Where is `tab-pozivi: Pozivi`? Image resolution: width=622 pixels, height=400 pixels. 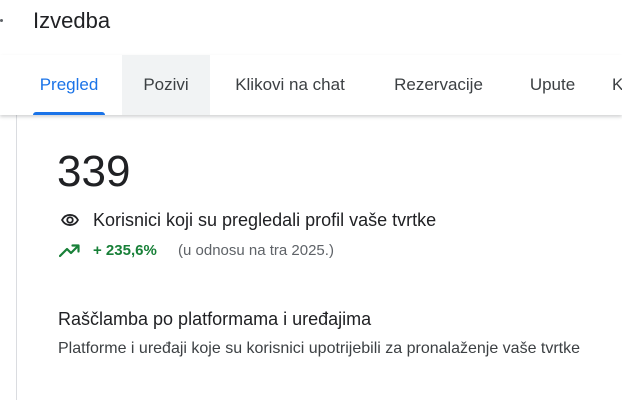 tab-pozivi: Pozivi is located at coordinates (166, 85).